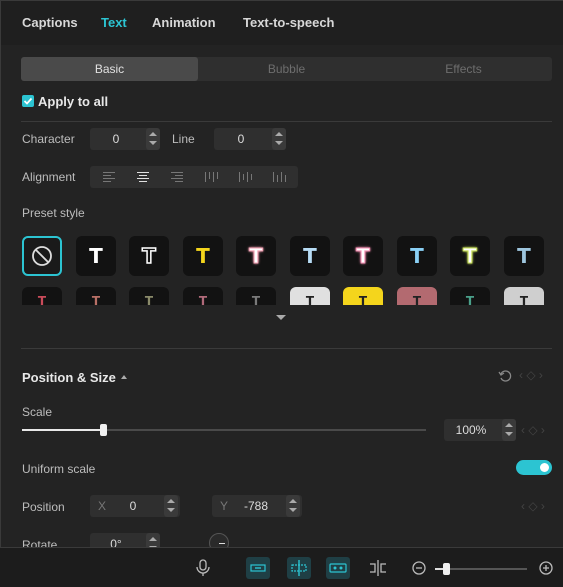 The image size is (563, 587). I want to click on preset-style-tile, so click(42, 256).